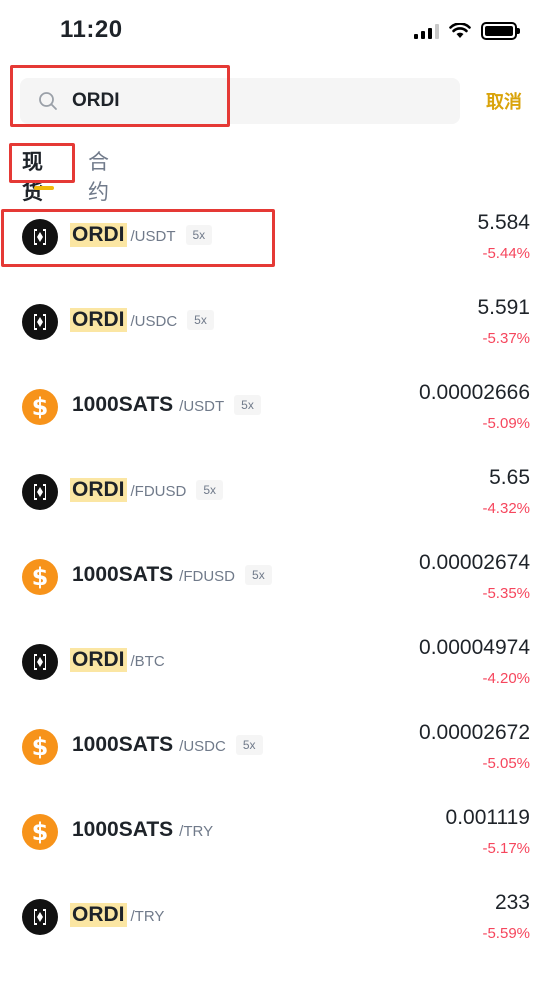  I want to click on price-change: -5.37%, so click(506, 338).